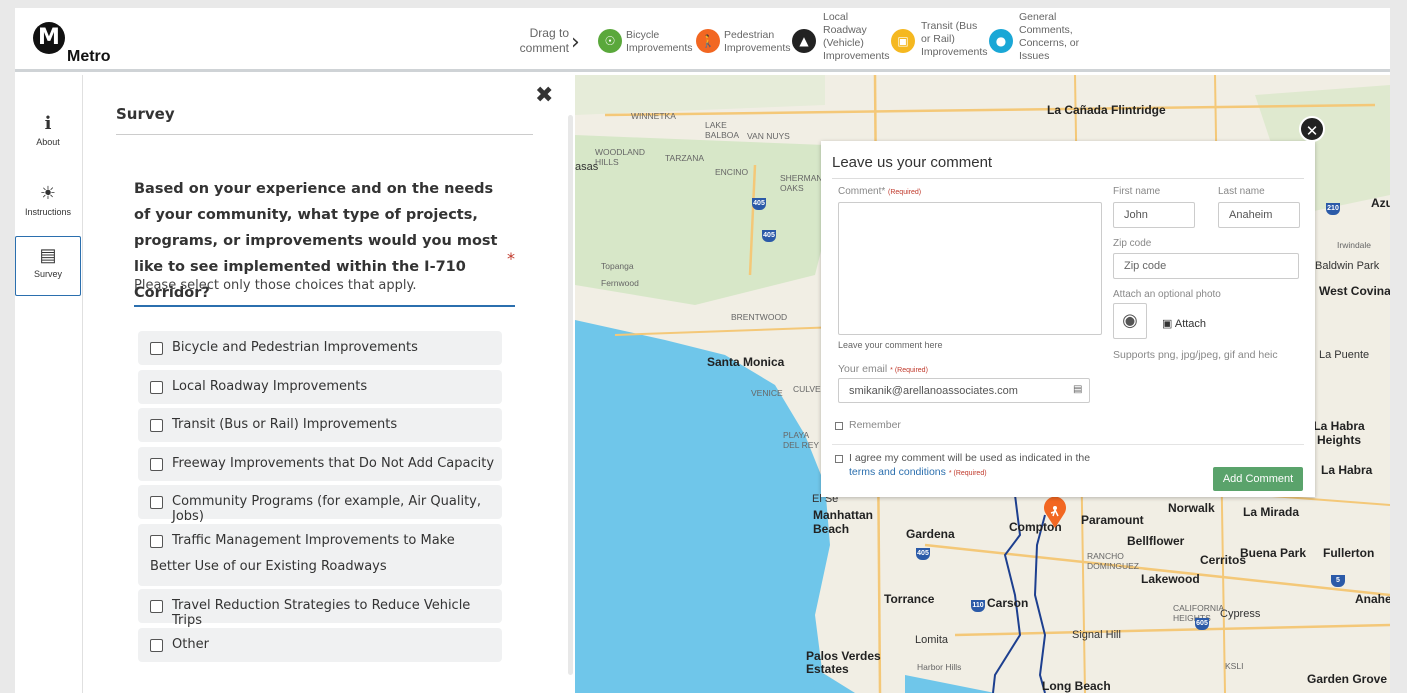 The image size is (1407, 693). What do you see at coordinates (544, 95) in the screenshot?
I see `close-icon: ✖` at bounding box center [544, 95].